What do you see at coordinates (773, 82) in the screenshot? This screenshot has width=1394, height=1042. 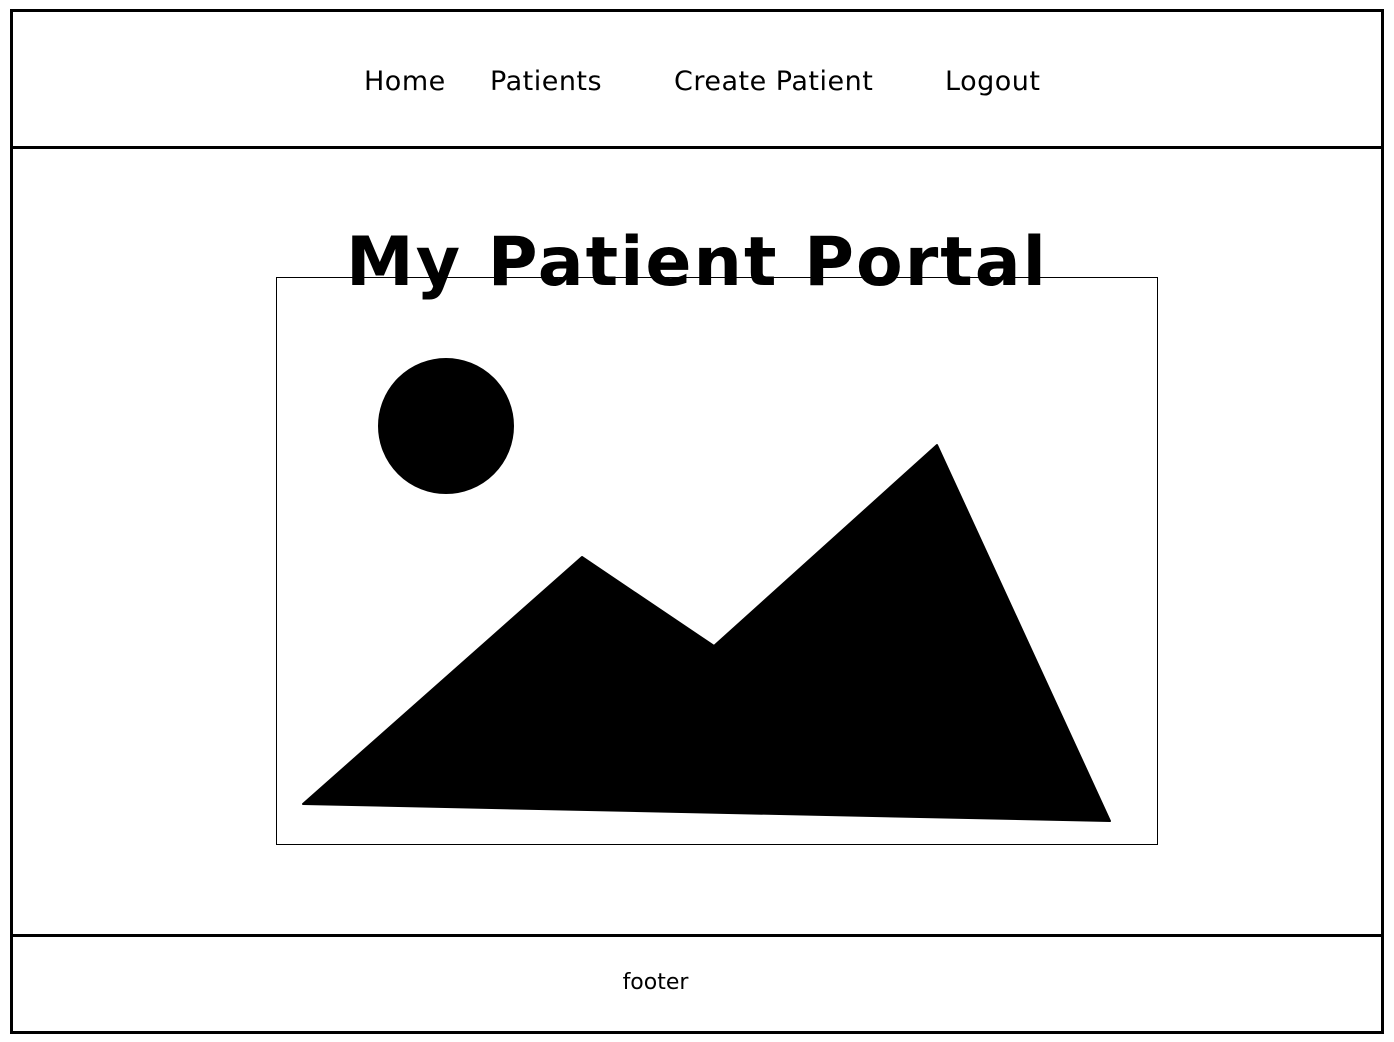 I see `nav-link-create-patient: Create Patient` at bounding box center [773, 82].